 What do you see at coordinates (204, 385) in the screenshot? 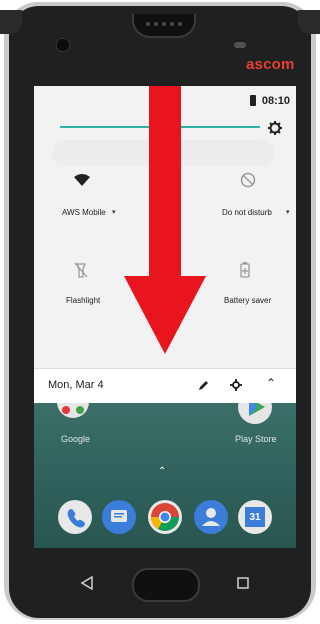
I see `pencil-icon` at bounding box center [204, 385].